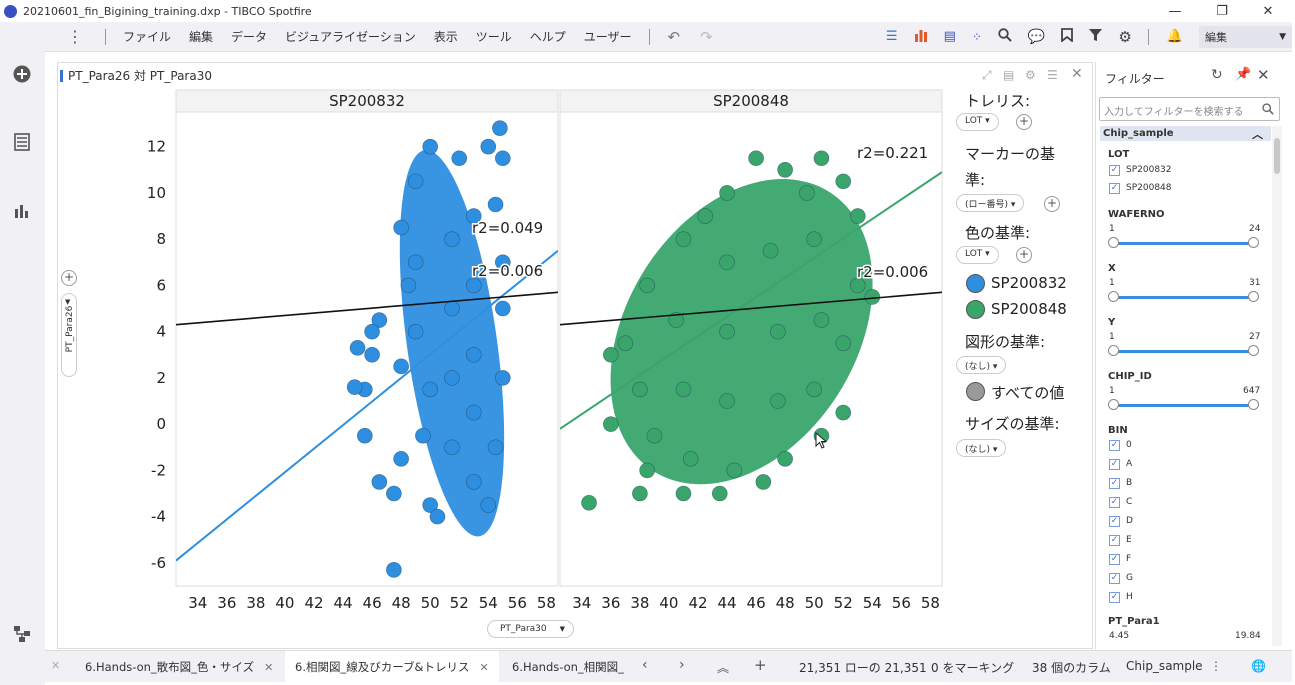 The height and width of the screenshot is (685, 1295). I want to click on add-marker-button: +, so click(1052, 204).